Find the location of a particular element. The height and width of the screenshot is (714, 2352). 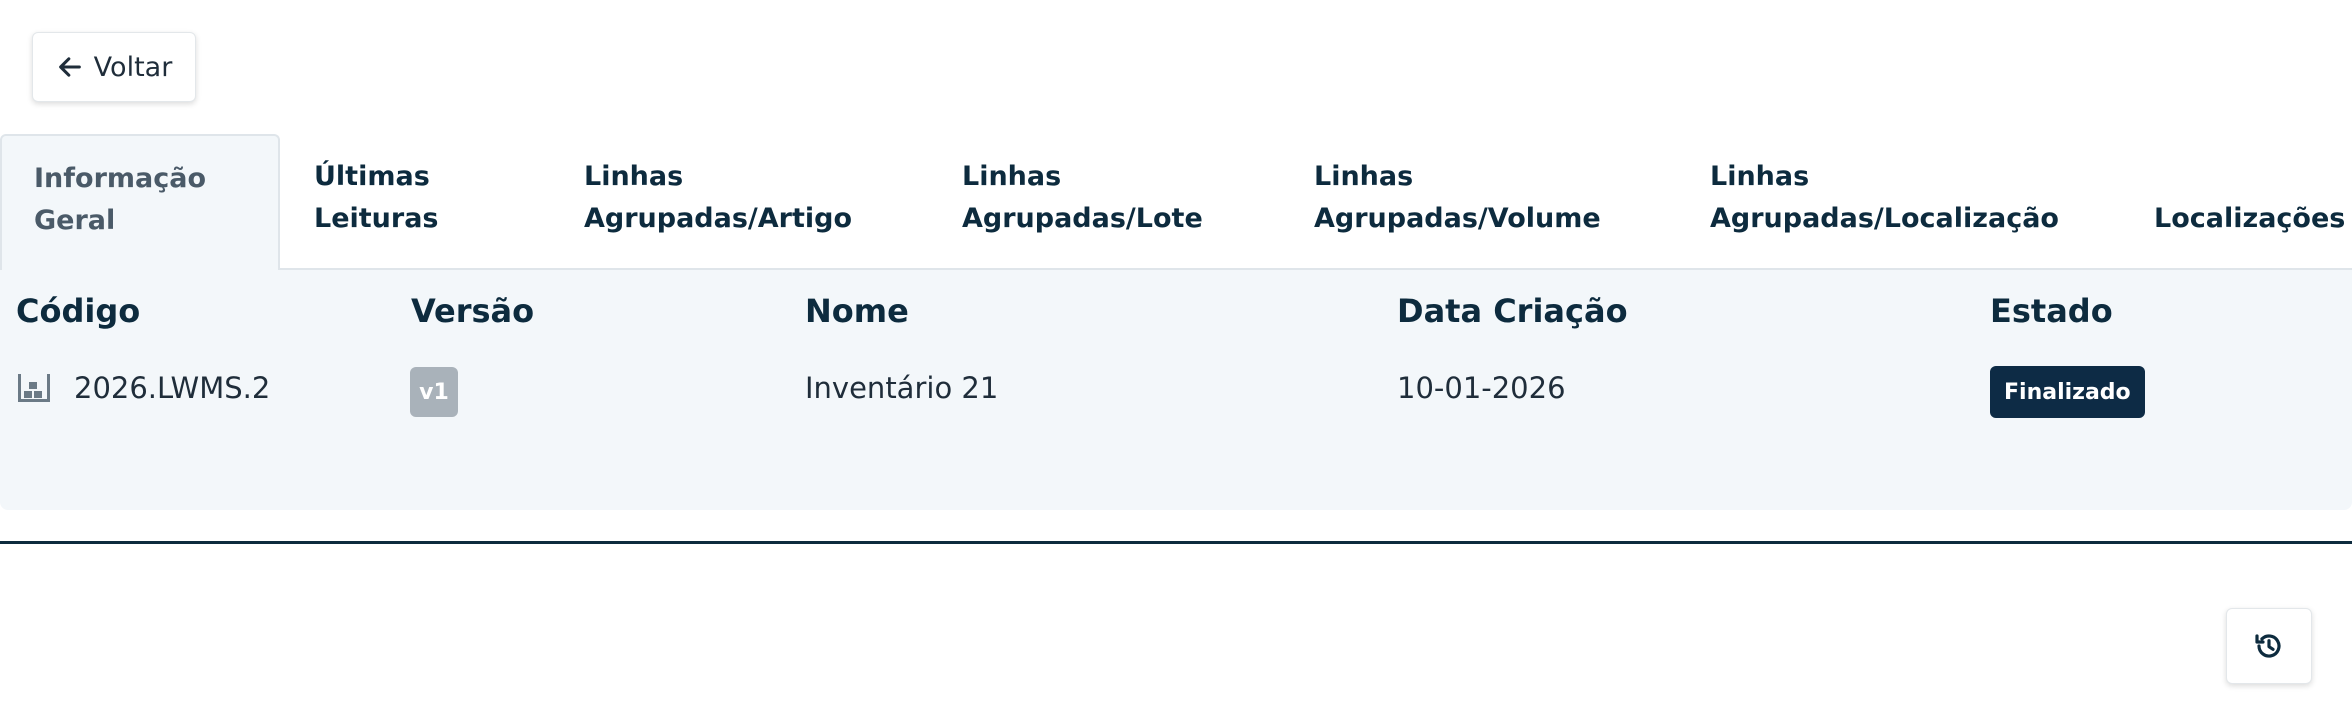

back-button-label: Voltar is located at coordinates (133, 67).